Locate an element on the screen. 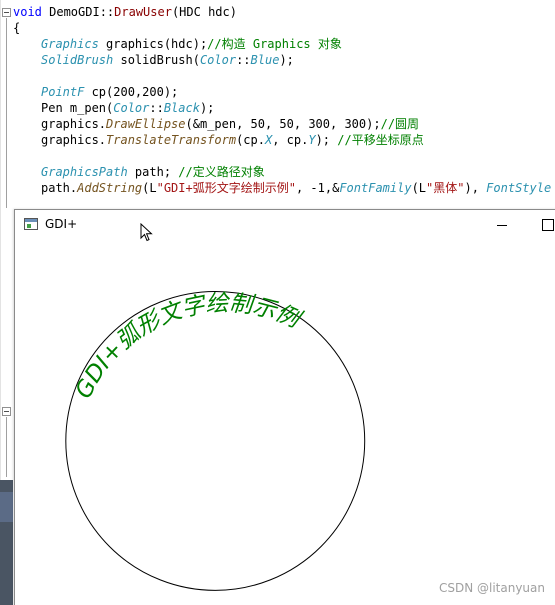 This screenshot has height=605, width=555. code-token: //圆周 is located at coordinates (400, 124).